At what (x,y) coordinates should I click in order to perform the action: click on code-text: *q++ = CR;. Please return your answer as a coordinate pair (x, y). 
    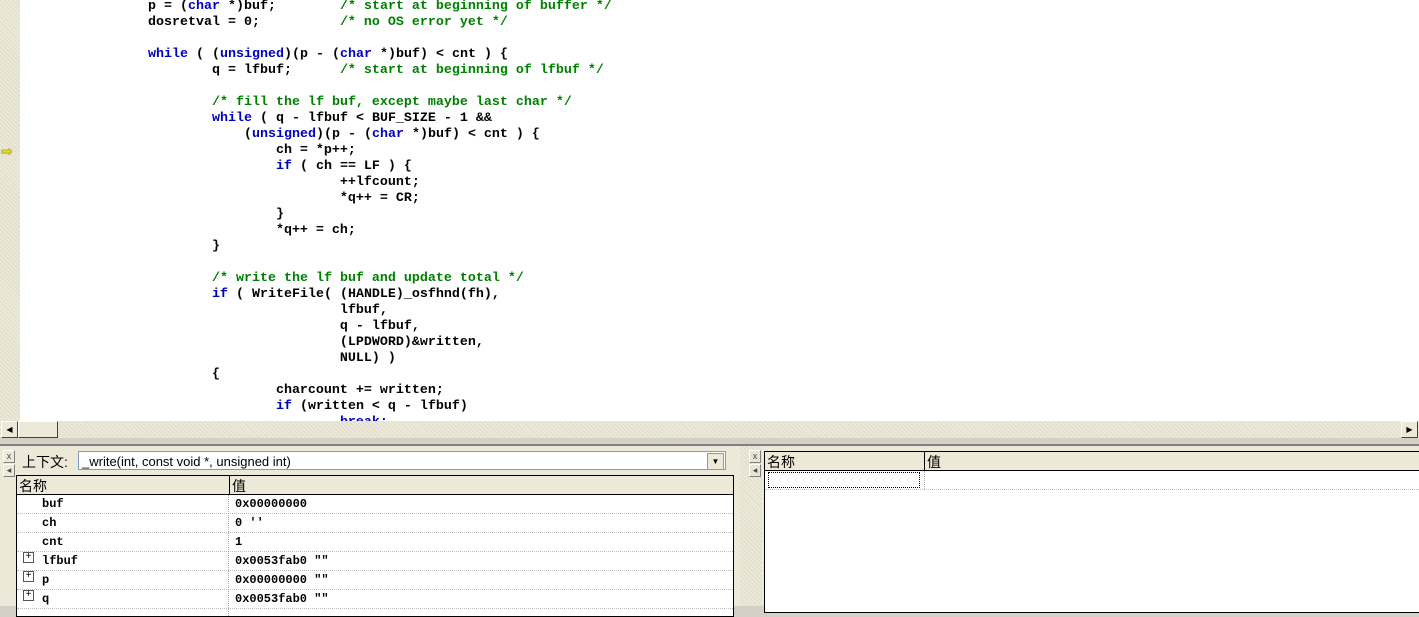
    Looking at the image, I should click on (220, 198).